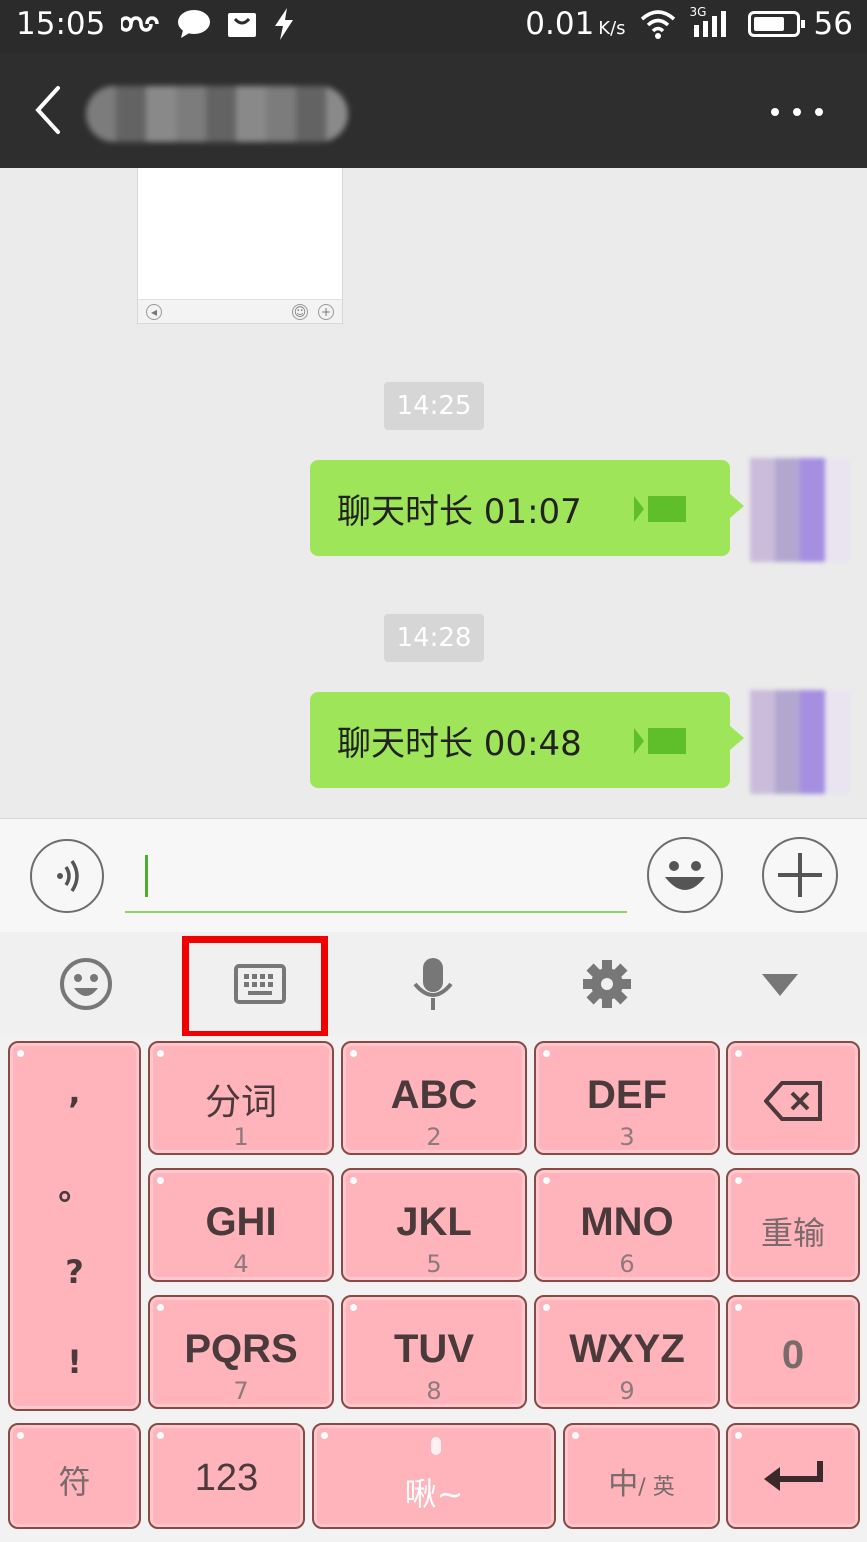  I want to click on status-bar: 15:05 0.01 K/s 3G 56, so click(433, 27).